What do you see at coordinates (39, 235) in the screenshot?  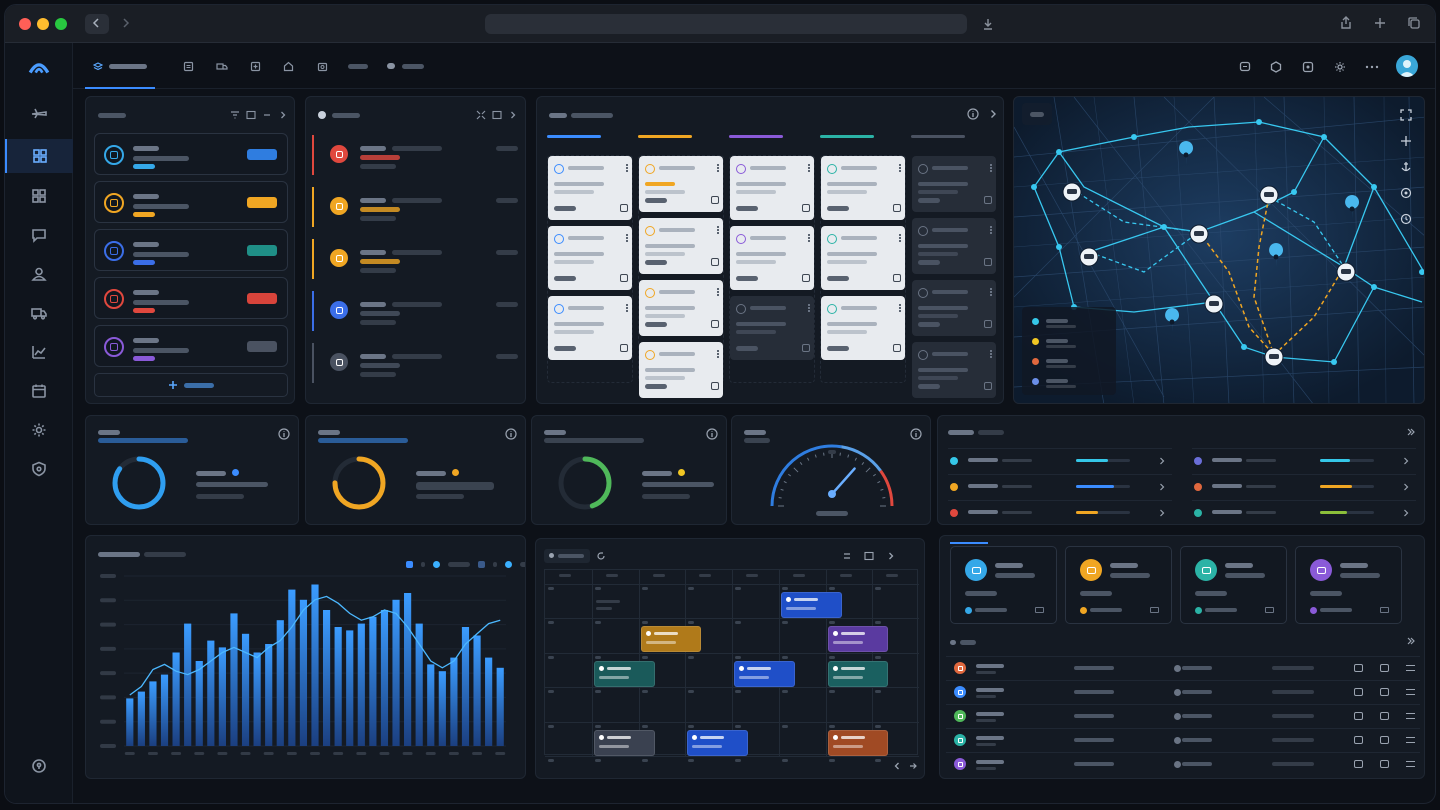 I see `sidebar-item-messages` at bounding box center [39, 235].